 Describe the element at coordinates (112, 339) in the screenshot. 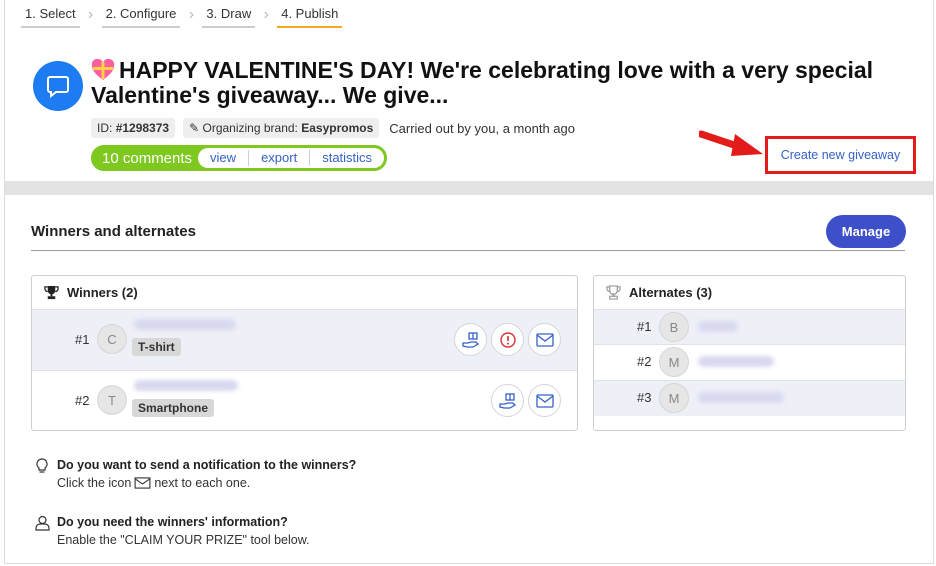

I see `avatar: C` at that location.